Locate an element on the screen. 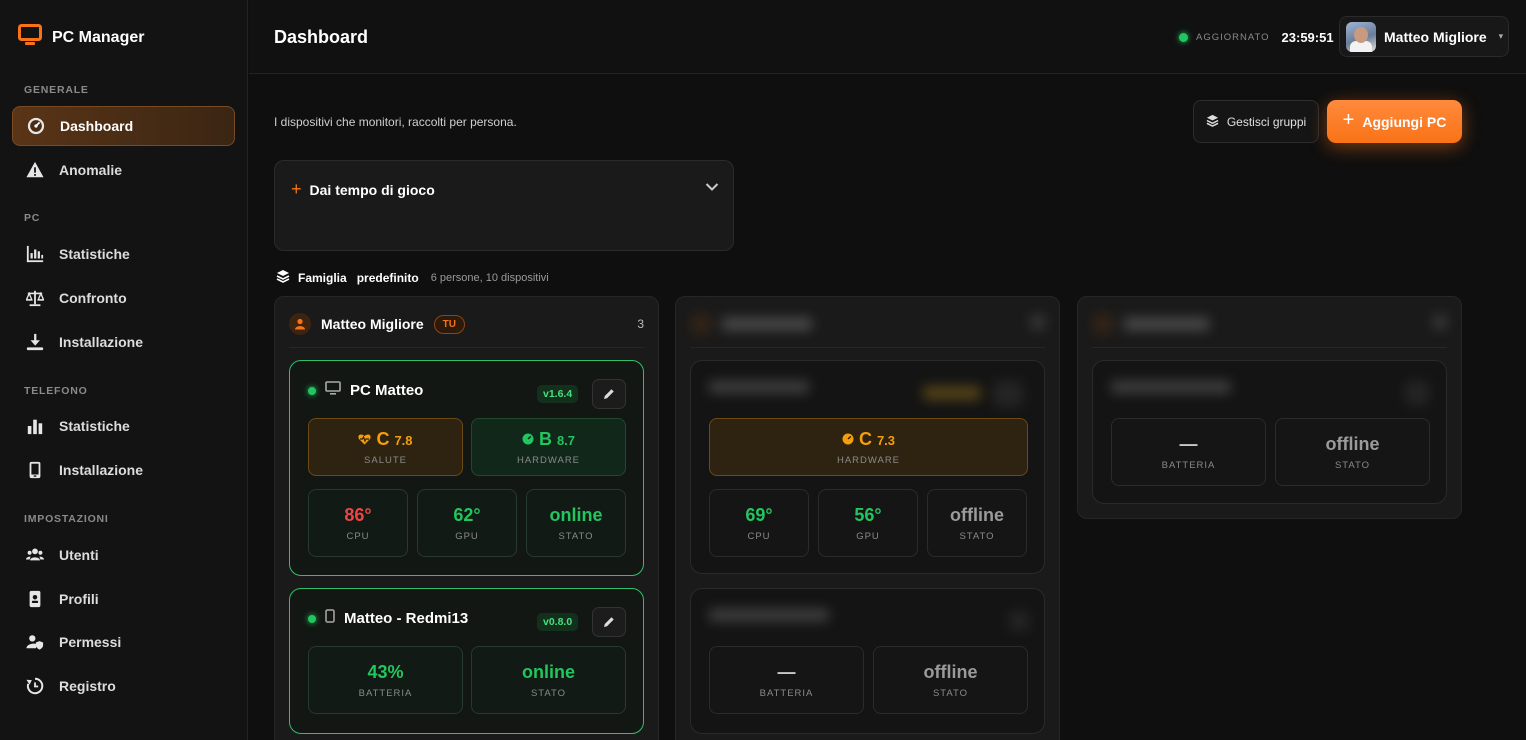 The height and width of the screenshot is (740, 1526). sidebar-item-label: Dashboard is located at coordinates (97, 126).